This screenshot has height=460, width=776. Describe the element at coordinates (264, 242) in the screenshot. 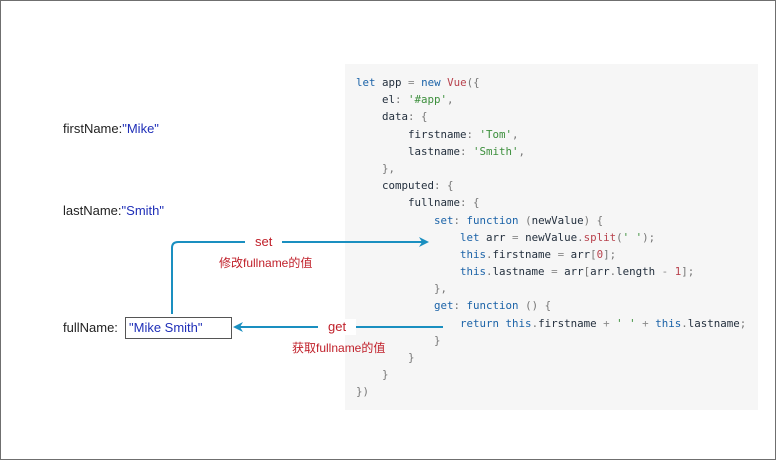

I see `set-label: set` at that location.